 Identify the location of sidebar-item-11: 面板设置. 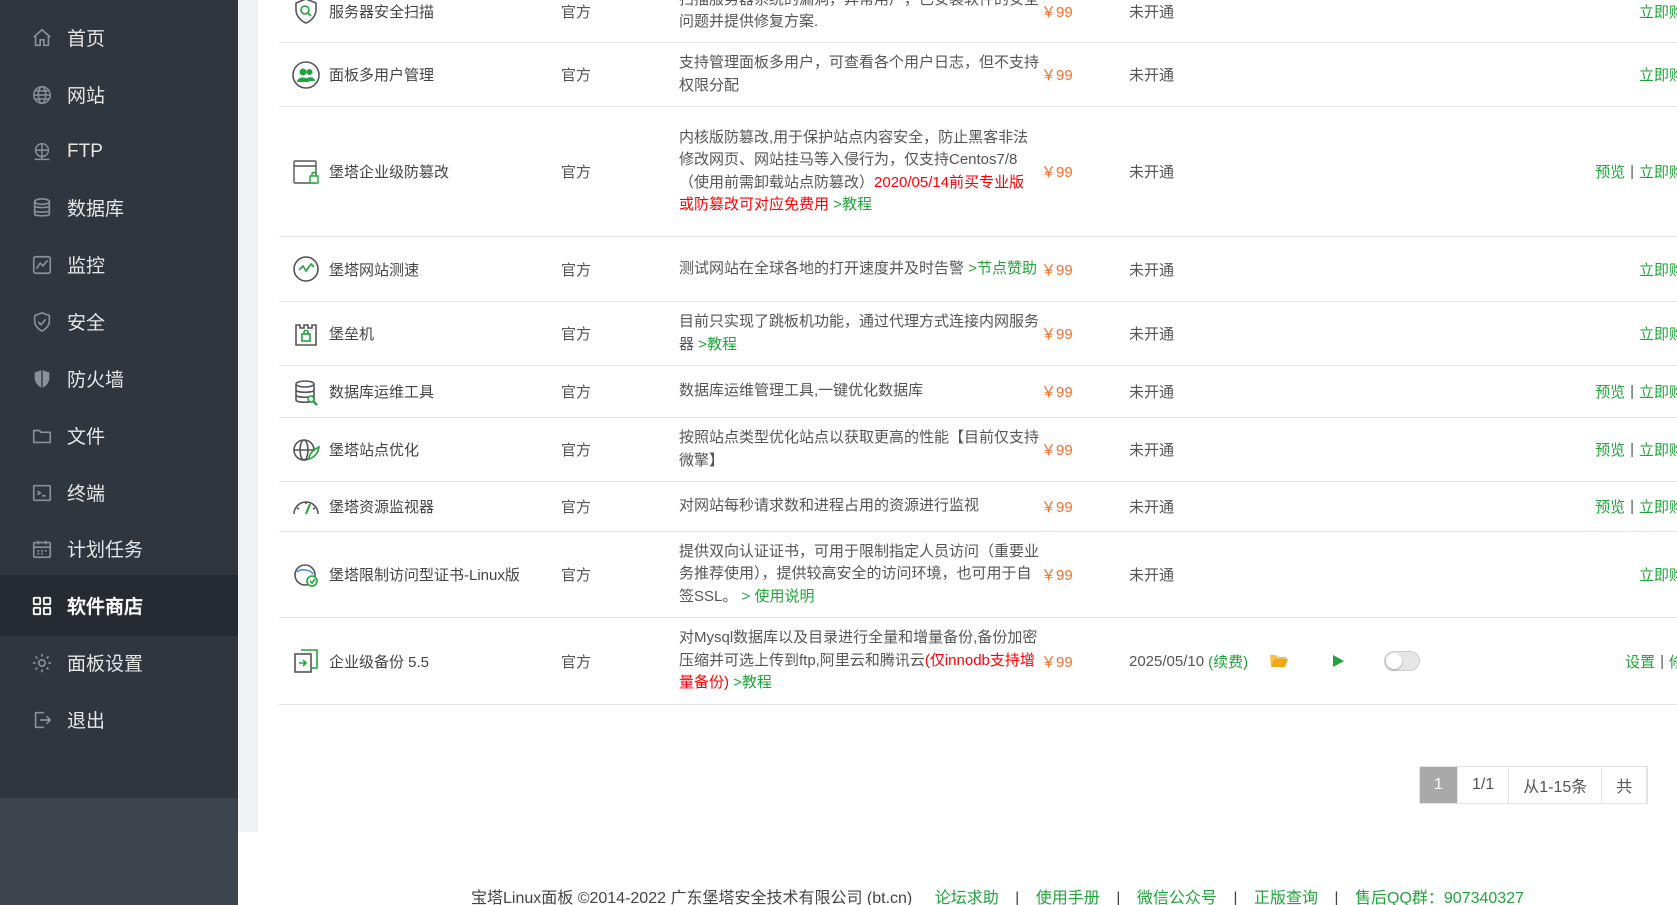
(119, 662).